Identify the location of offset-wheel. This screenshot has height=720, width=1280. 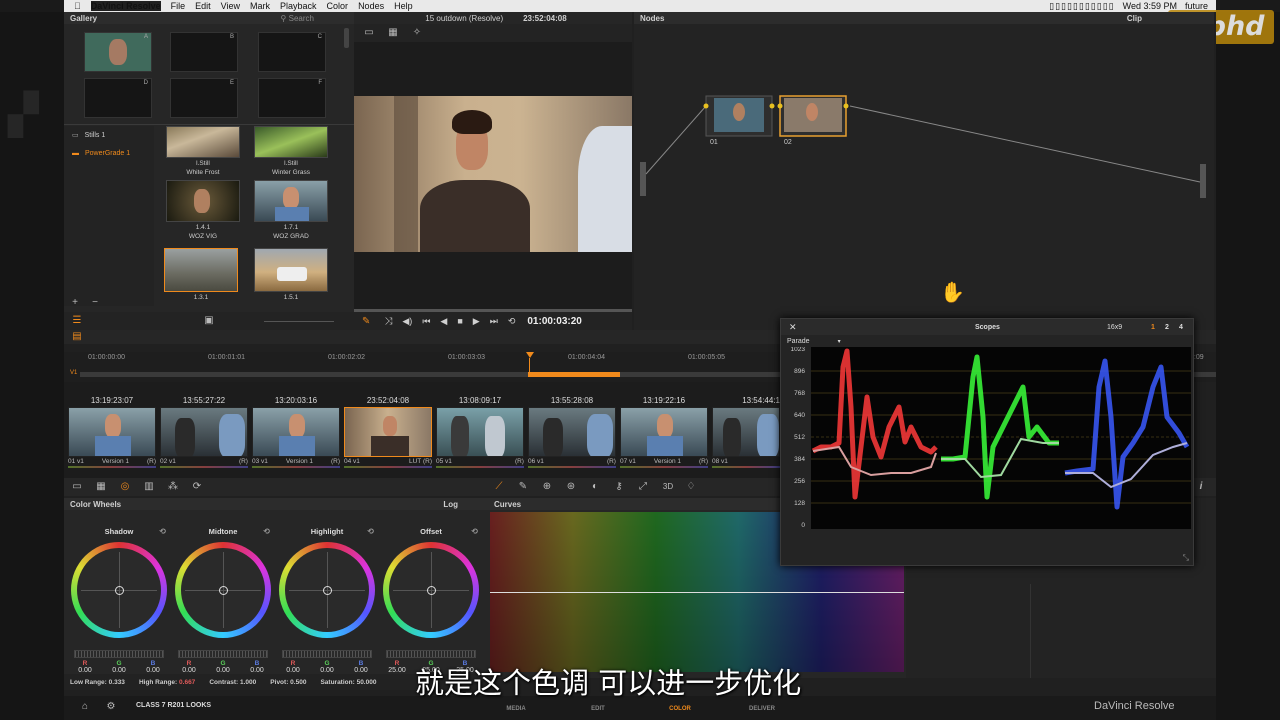
(431, 590).